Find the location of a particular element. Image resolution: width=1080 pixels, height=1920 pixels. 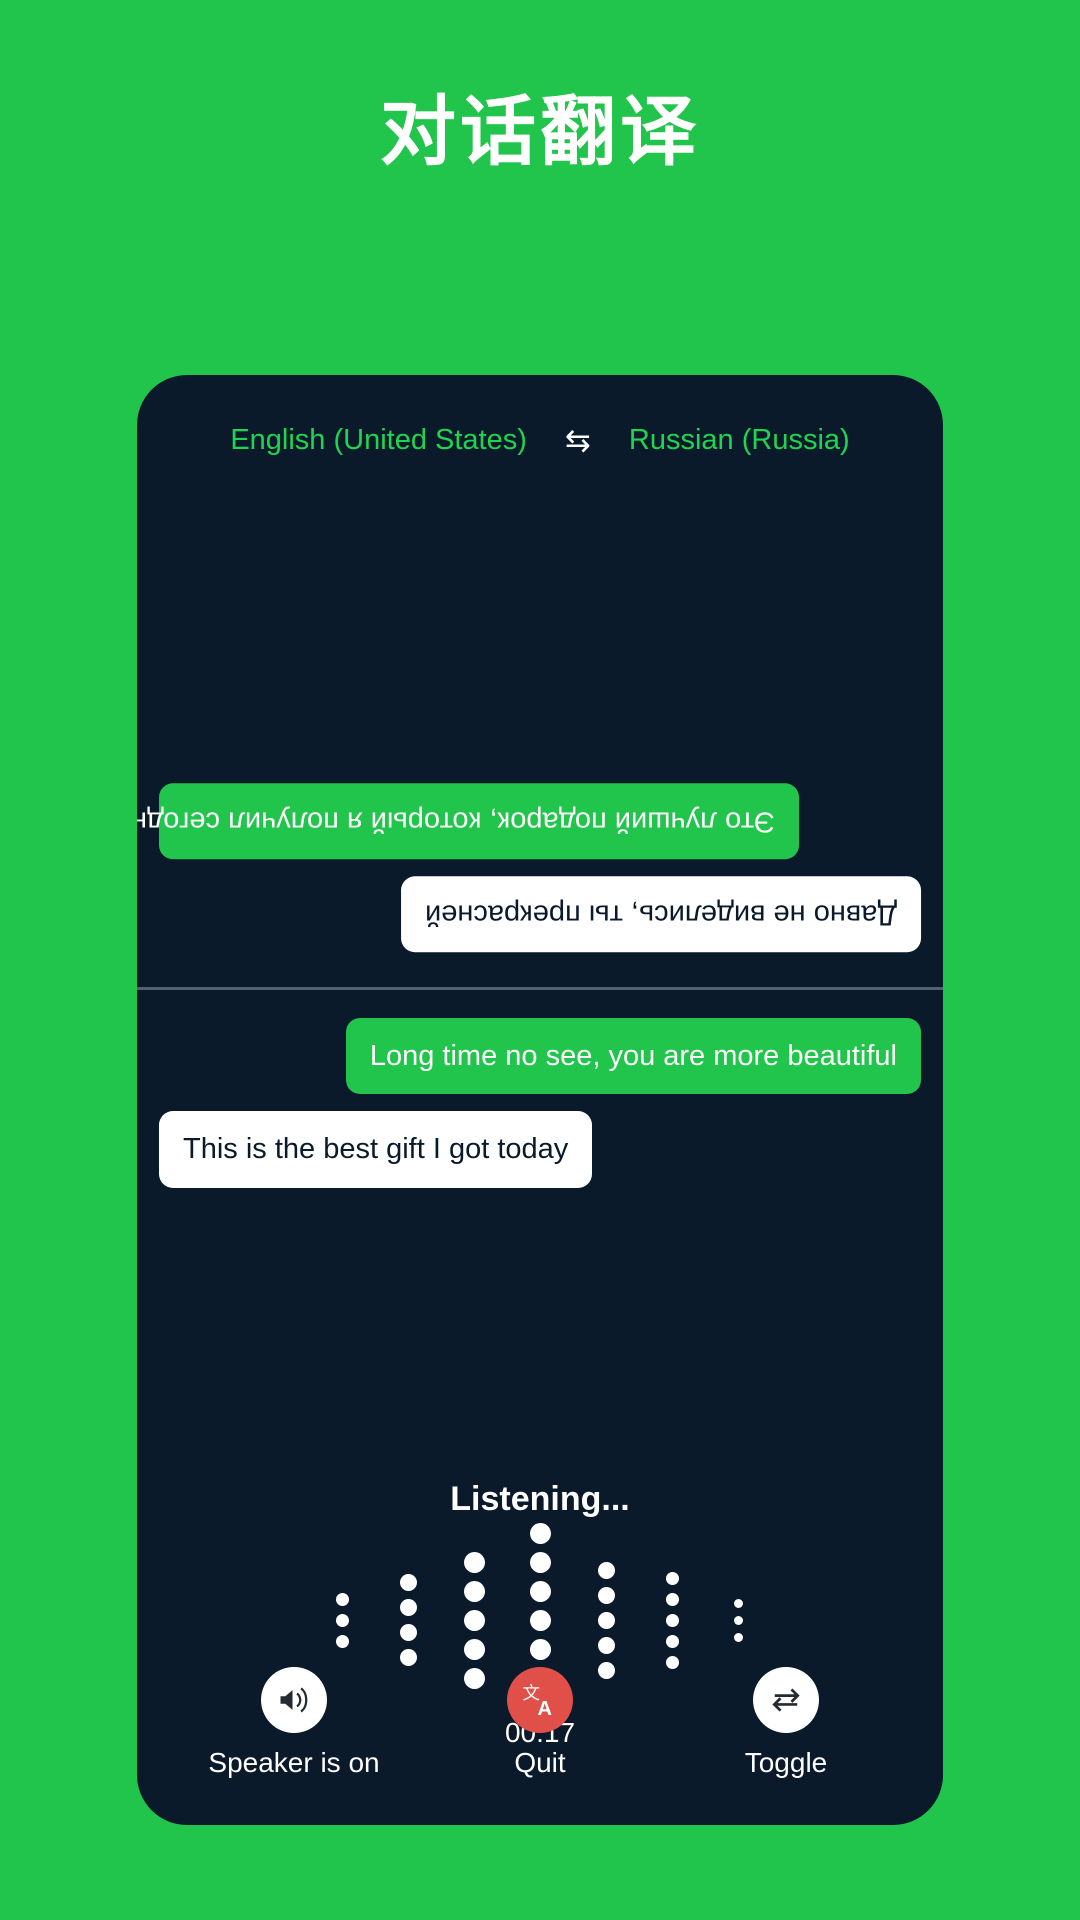

control-bar: Speaker is on 文 A Quit Toggle is located at coordinates (540, 1723).